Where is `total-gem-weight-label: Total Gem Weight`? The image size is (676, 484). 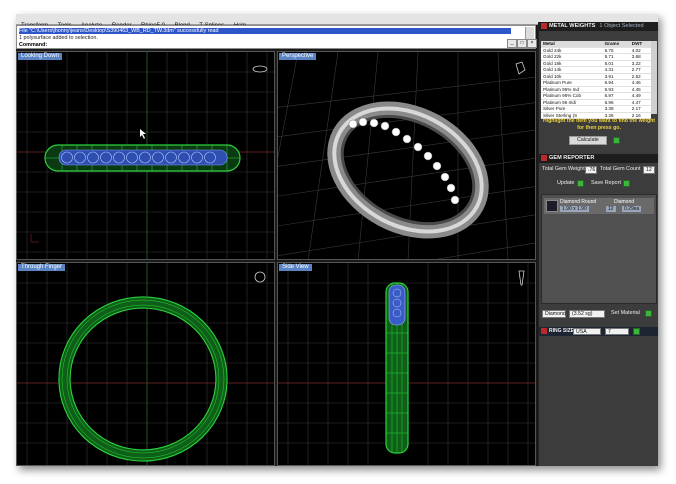
total-gem-weight-label: Total Gem Weight is located at coordinates (563, 169).